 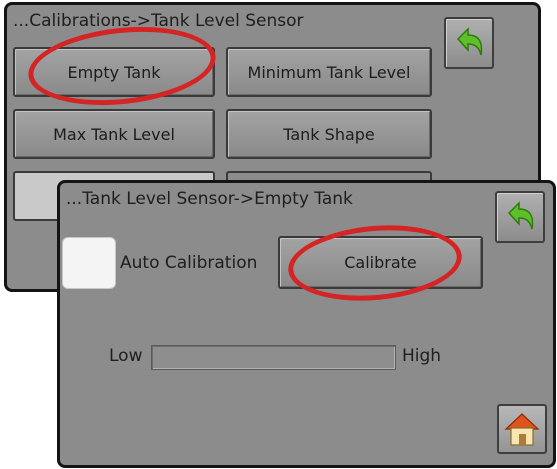 I want to click on home-button, so click(x=522, y=429).